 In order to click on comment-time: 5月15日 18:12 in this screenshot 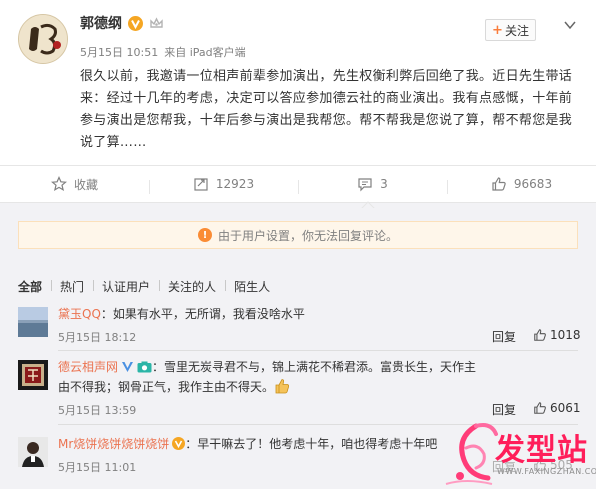, I will do `click(97, 337)`.